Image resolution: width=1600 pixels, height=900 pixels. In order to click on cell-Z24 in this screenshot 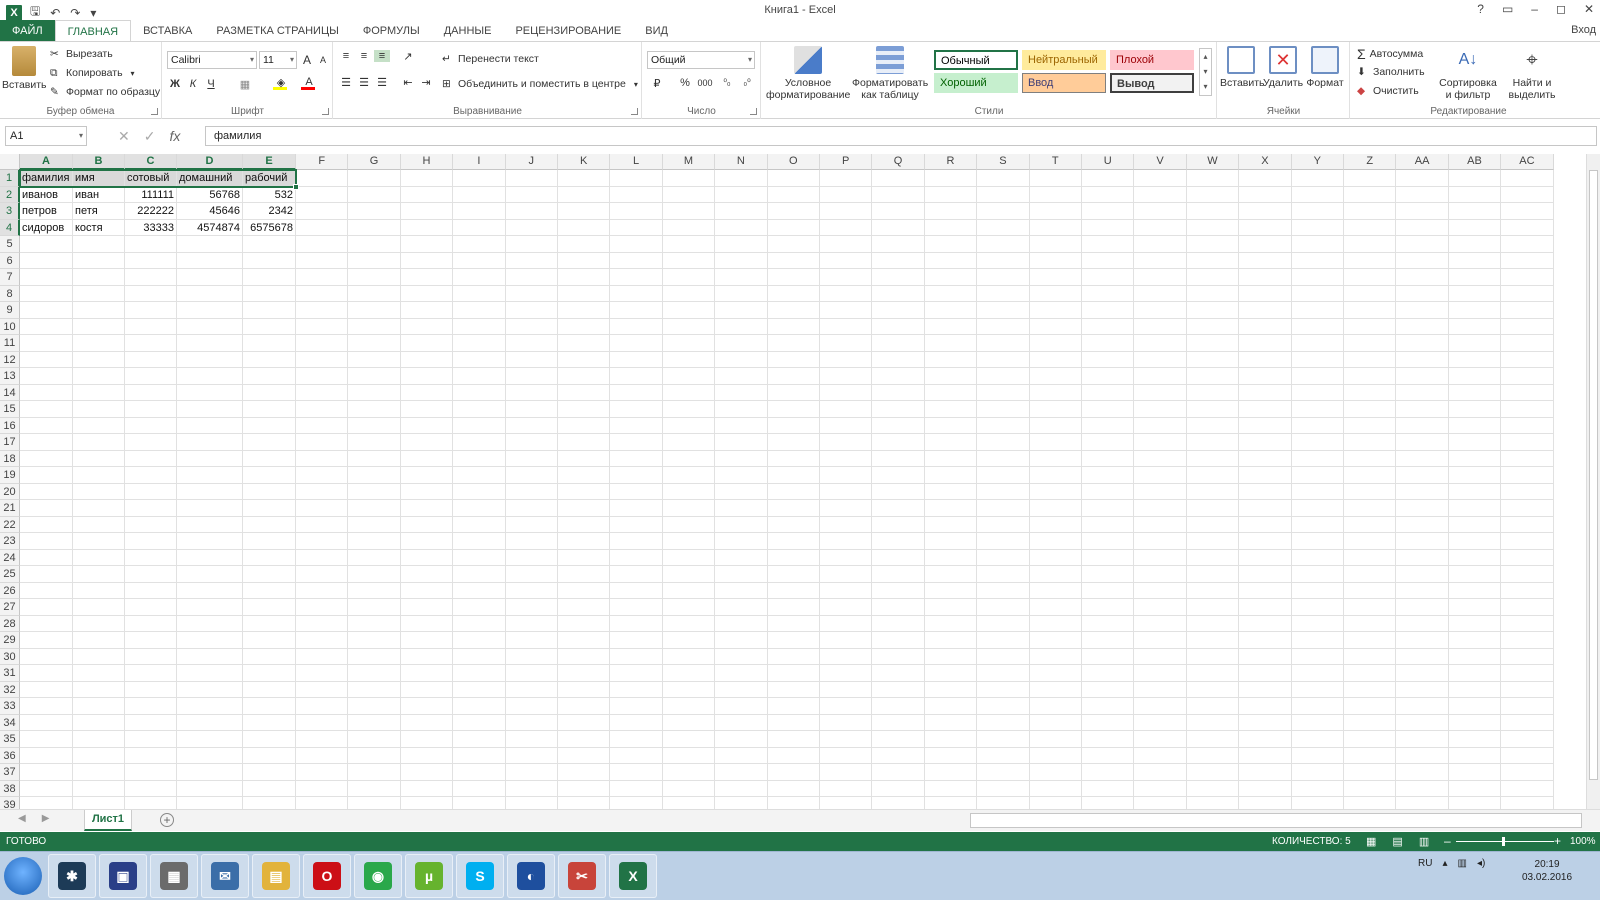, I will do `click(1370, 557)`.